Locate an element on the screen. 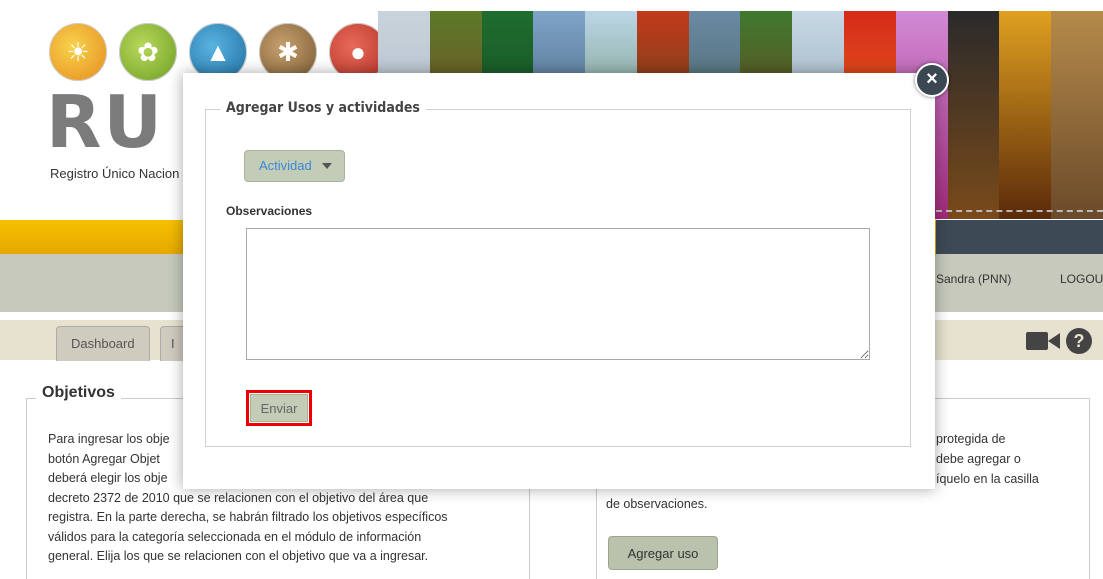 The image size is (1103, 579). usos-line: de observaciones. is located at coordinates (657, 504).